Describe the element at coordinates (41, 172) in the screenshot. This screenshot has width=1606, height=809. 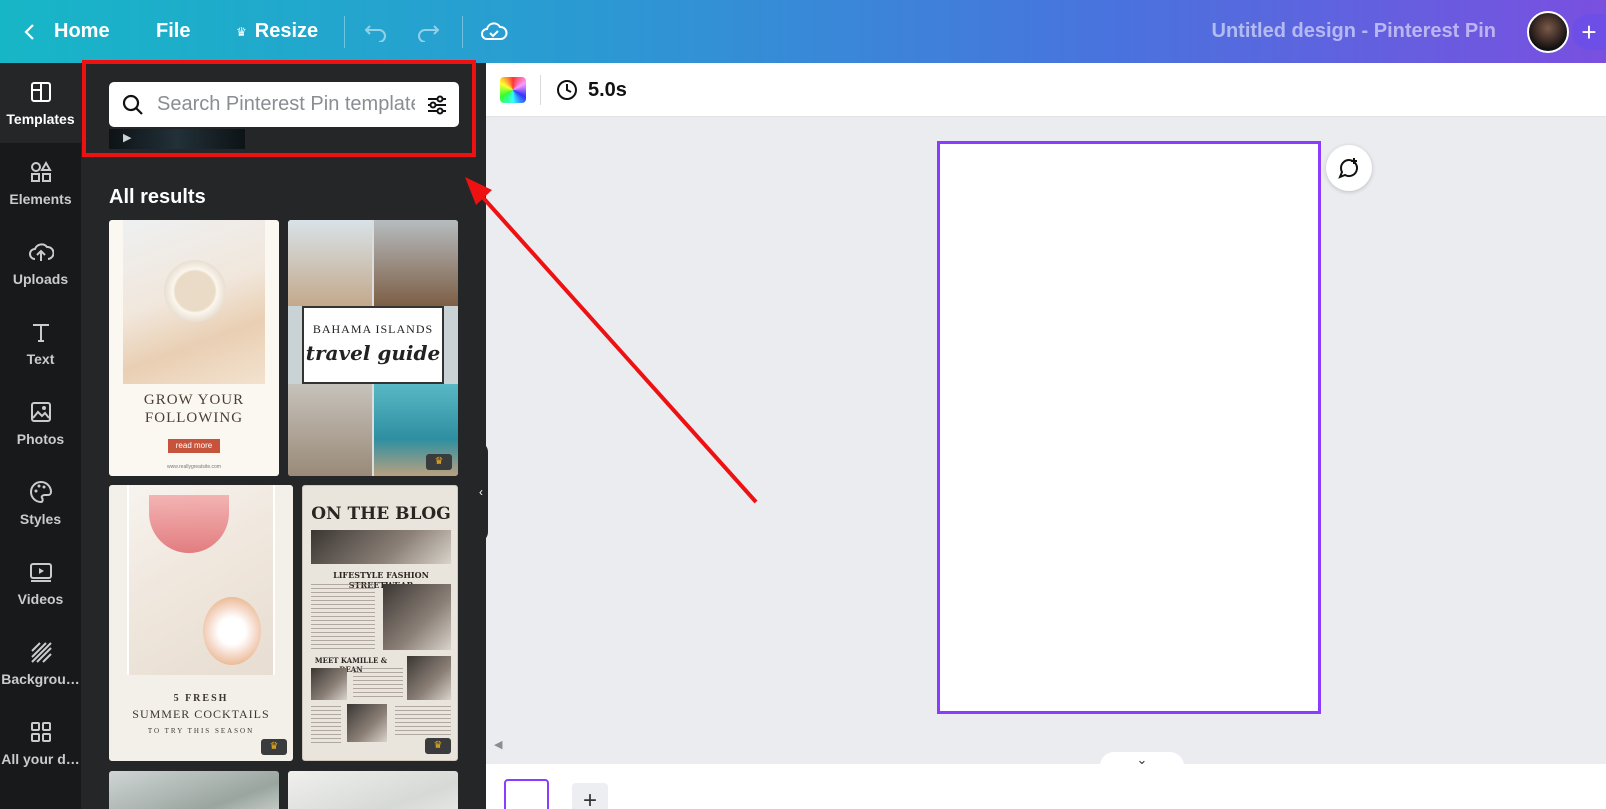
I see `elements-icon` at that location.